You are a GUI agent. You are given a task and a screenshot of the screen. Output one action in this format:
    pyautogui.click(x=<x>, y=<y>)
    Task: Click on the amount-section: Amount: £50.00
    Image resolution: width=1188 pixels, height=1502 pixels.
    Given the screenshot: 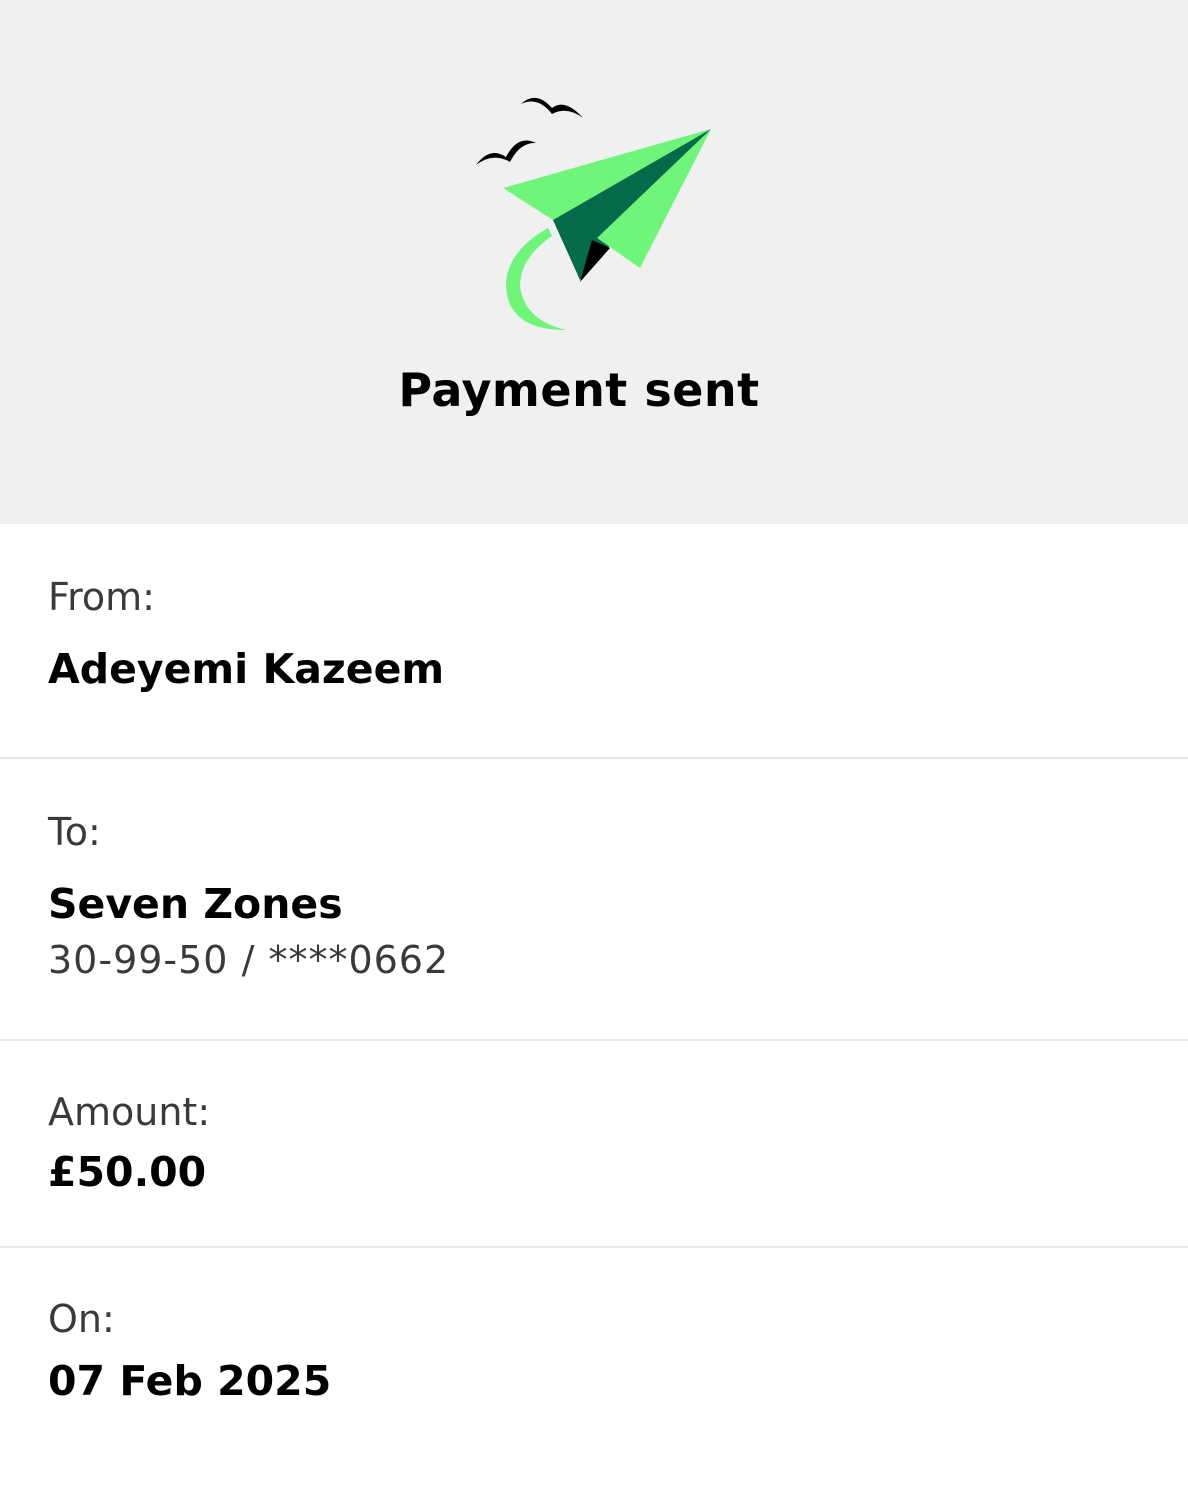 What is the action you would take?
    pyautogui.click(x=594, y=1144)
    